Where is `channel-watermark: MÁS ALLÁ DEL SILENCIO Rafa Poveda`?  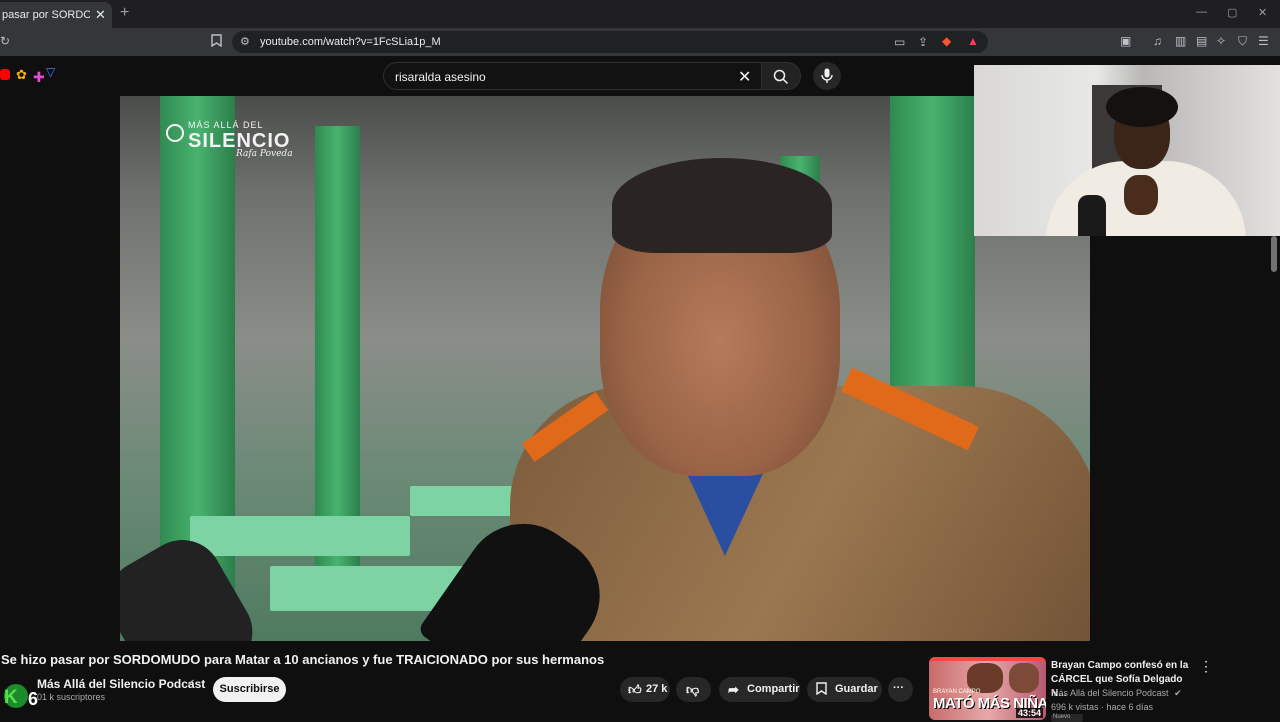
channel-watermark: MÁS ALLÁ DEL SILENCIO Rafa Poveda is located at coordinates (229, 139).